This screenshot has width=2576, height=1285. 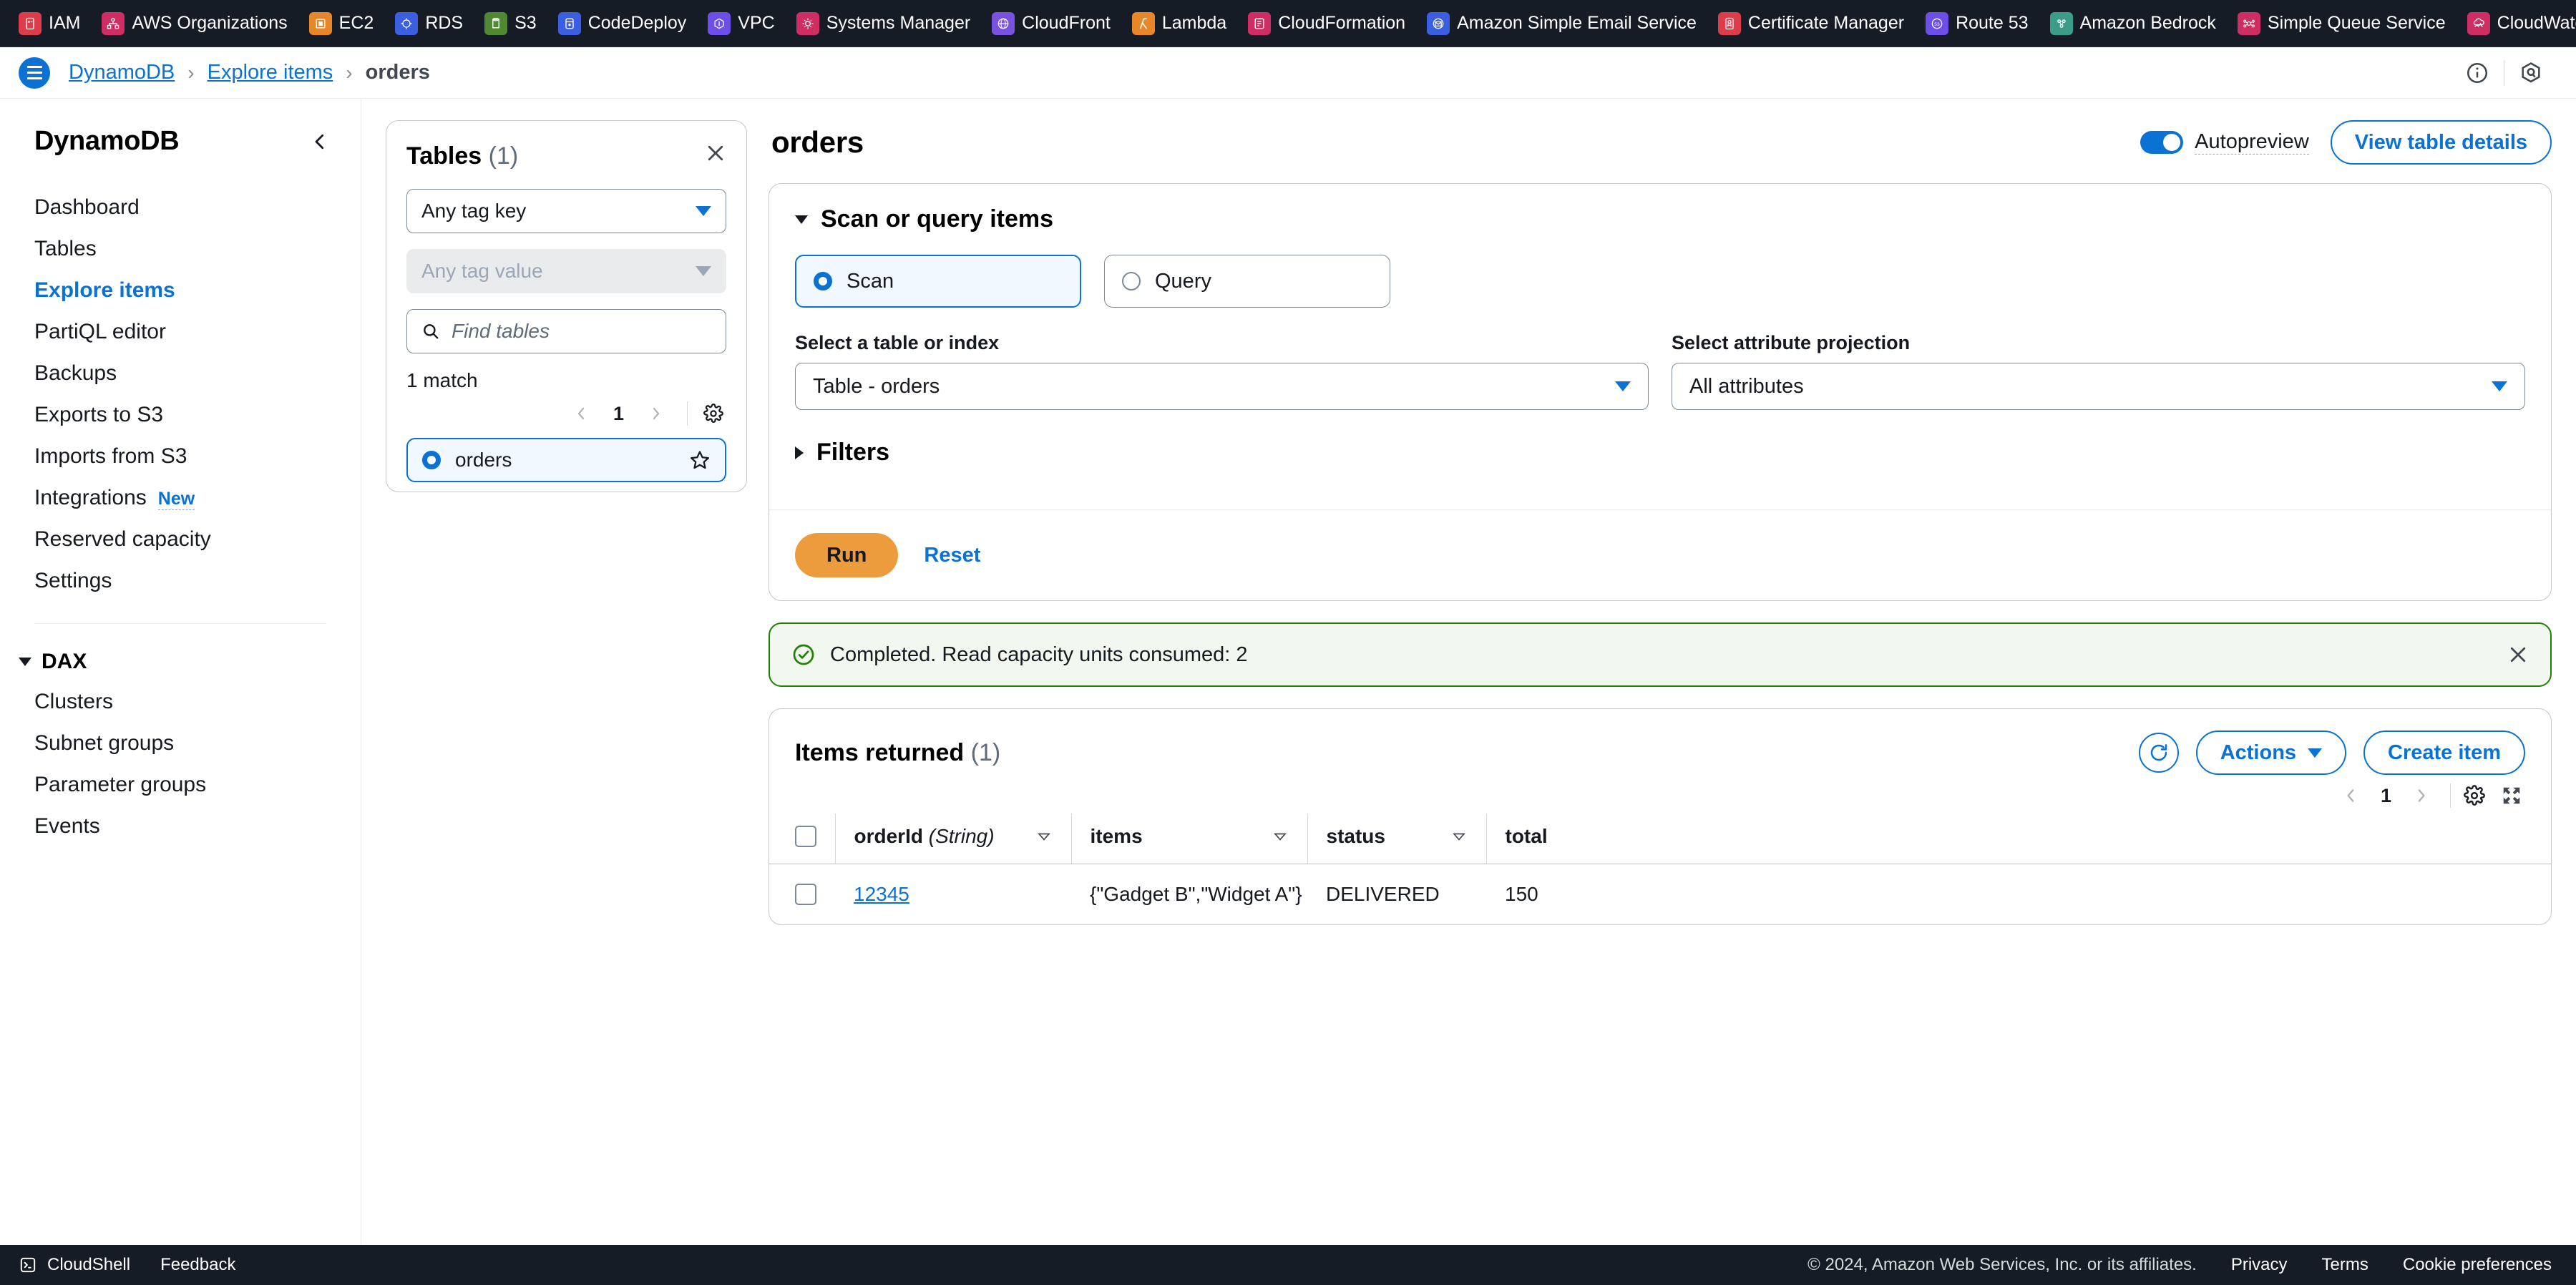 I want to click on tag-value-select: Any tag value, so click(x=566, y=271).